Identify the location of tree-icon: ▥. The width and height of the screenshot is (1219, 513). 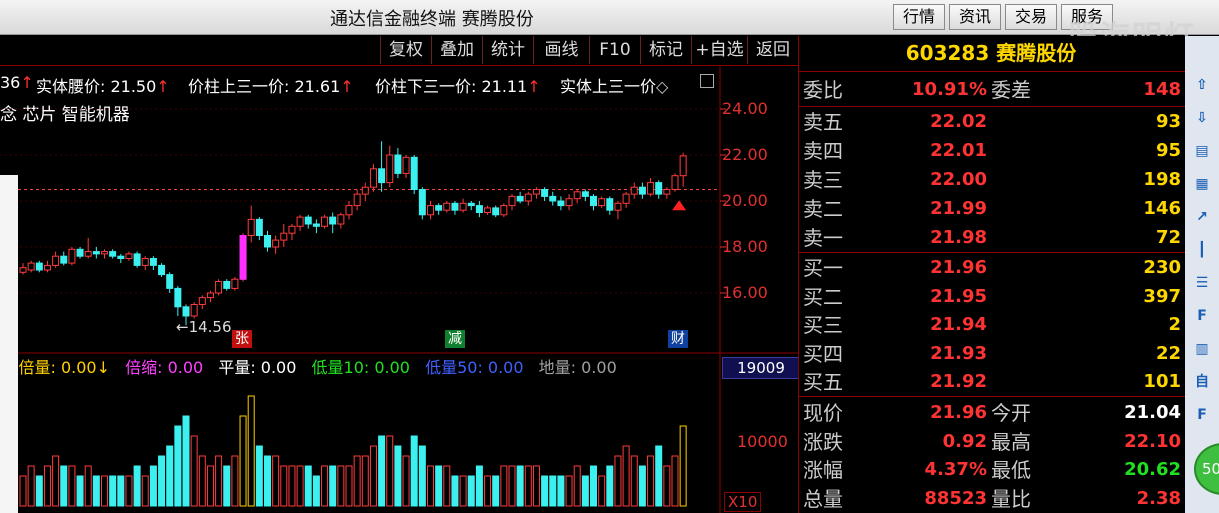
(1202, 349).